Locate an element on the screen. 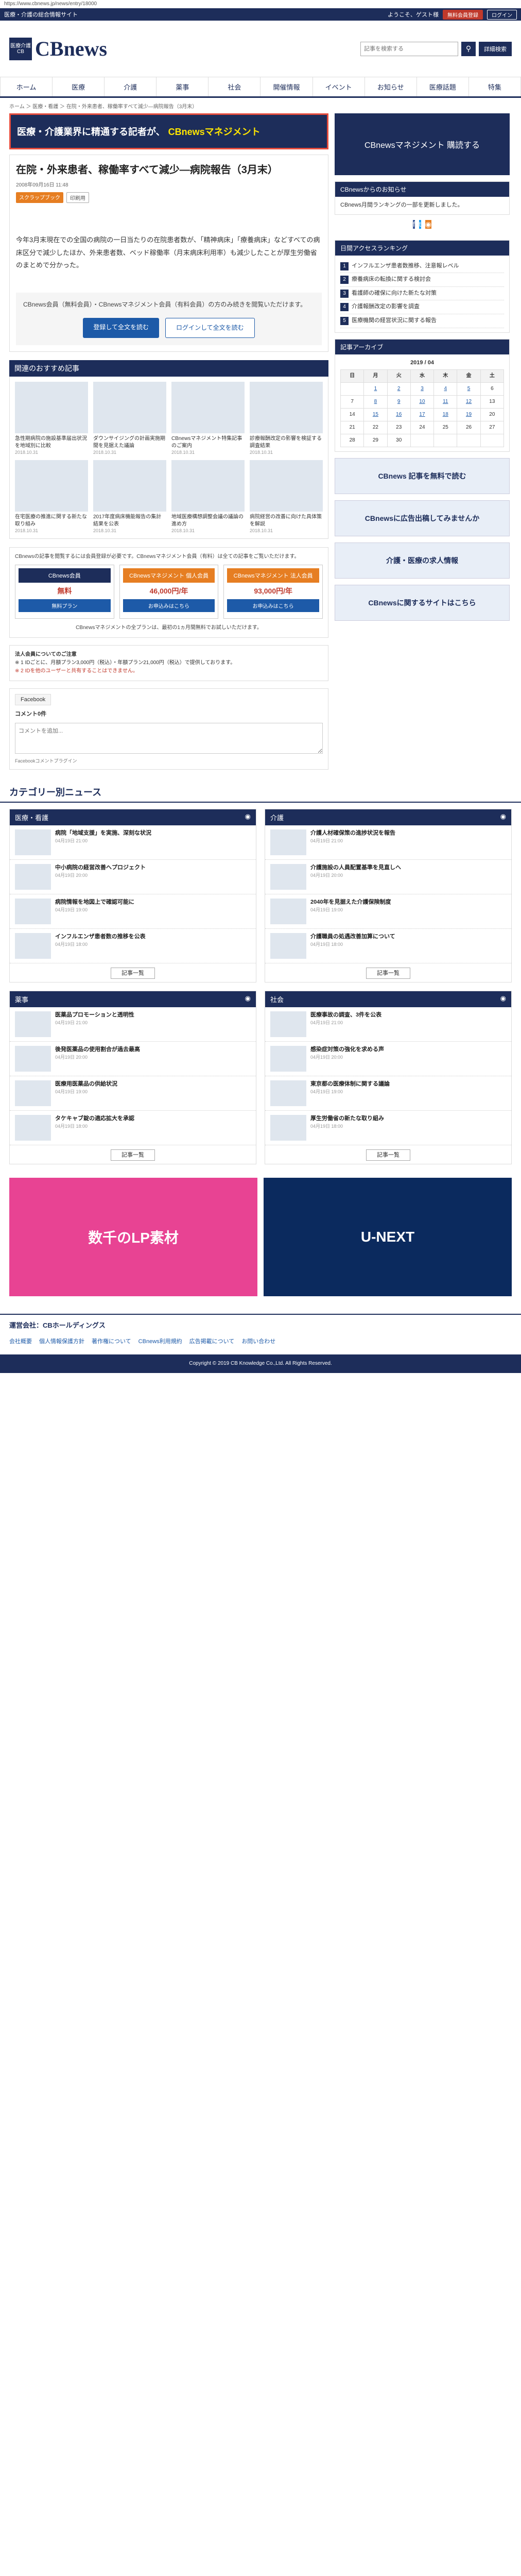 The image size is (521, 2576). recommended-item: 在宅医療の推進に関する新たな取り組み 2018.10.31 is located at coordinates (52, 497).